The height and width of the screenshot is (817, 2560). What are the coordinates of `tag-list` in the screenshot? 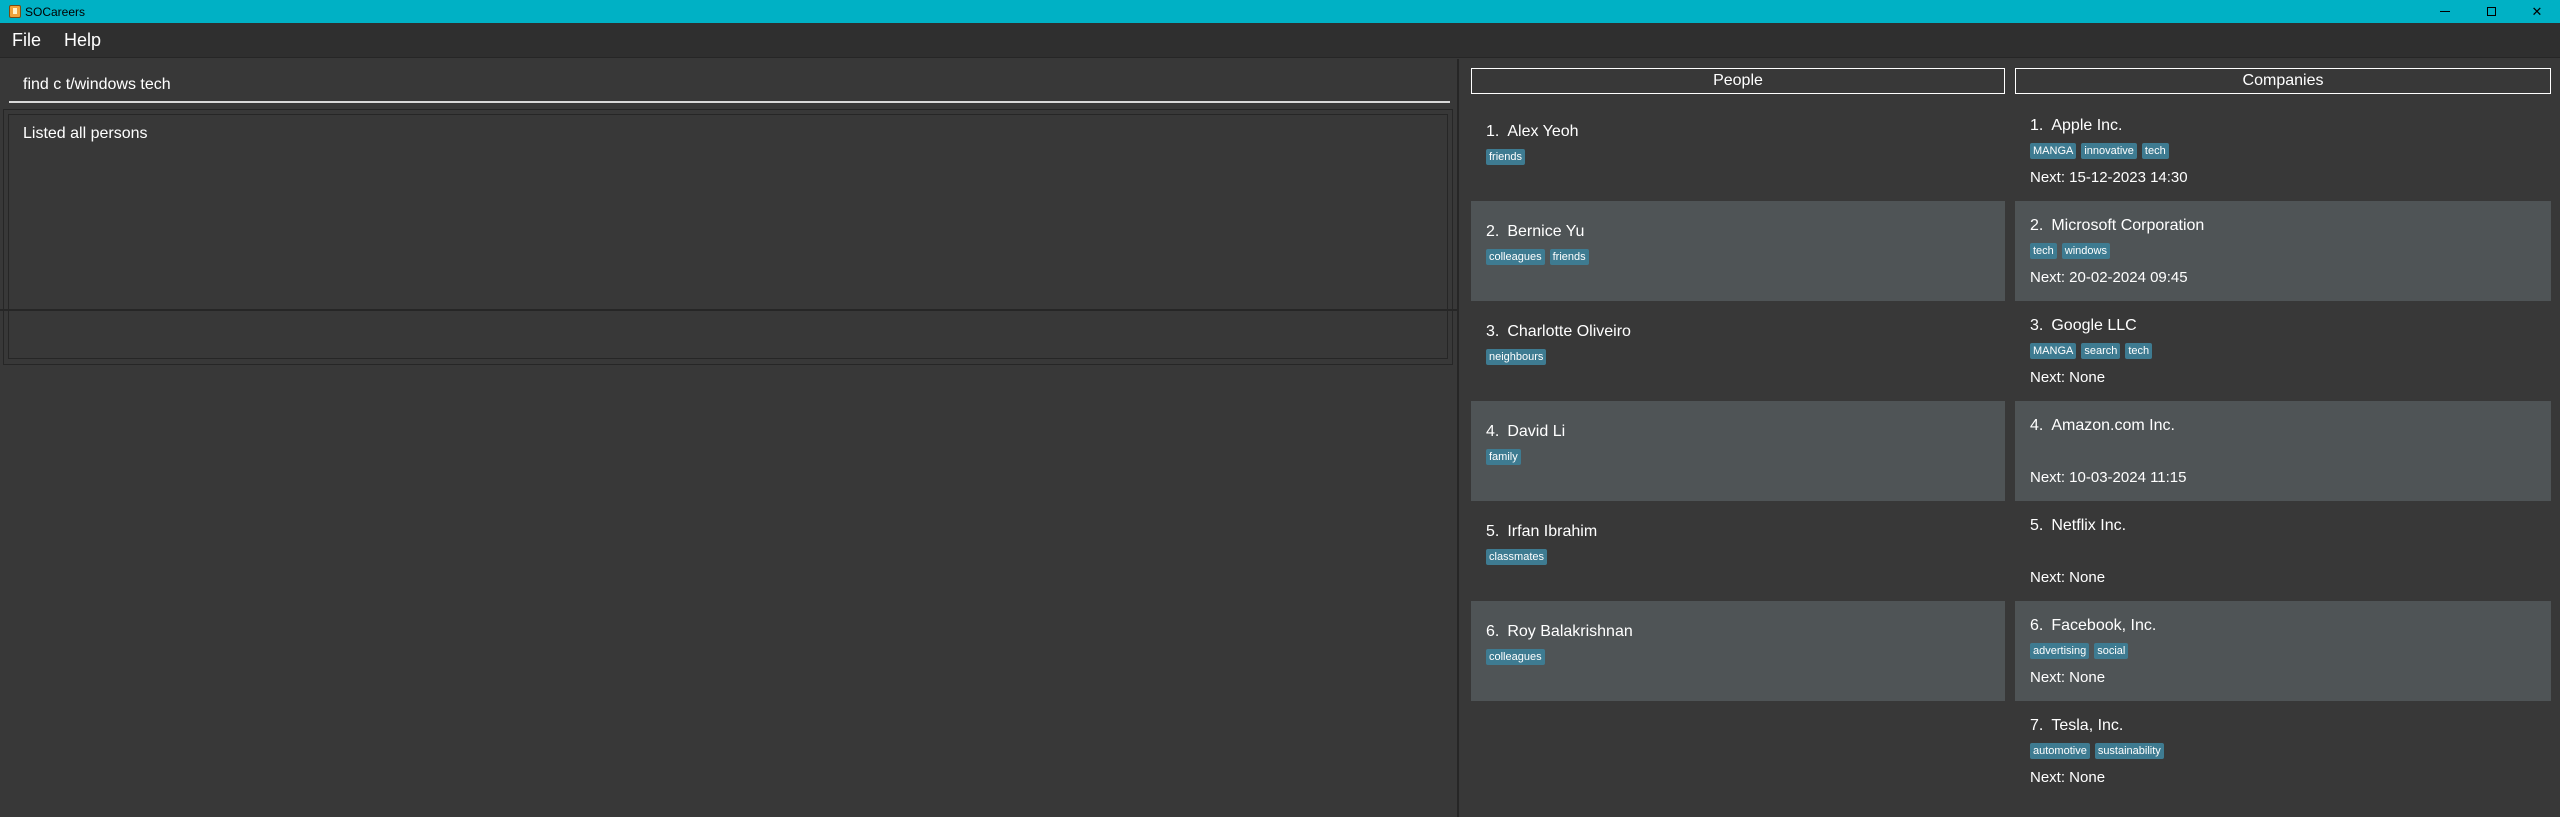 It's located at (2283, 551).